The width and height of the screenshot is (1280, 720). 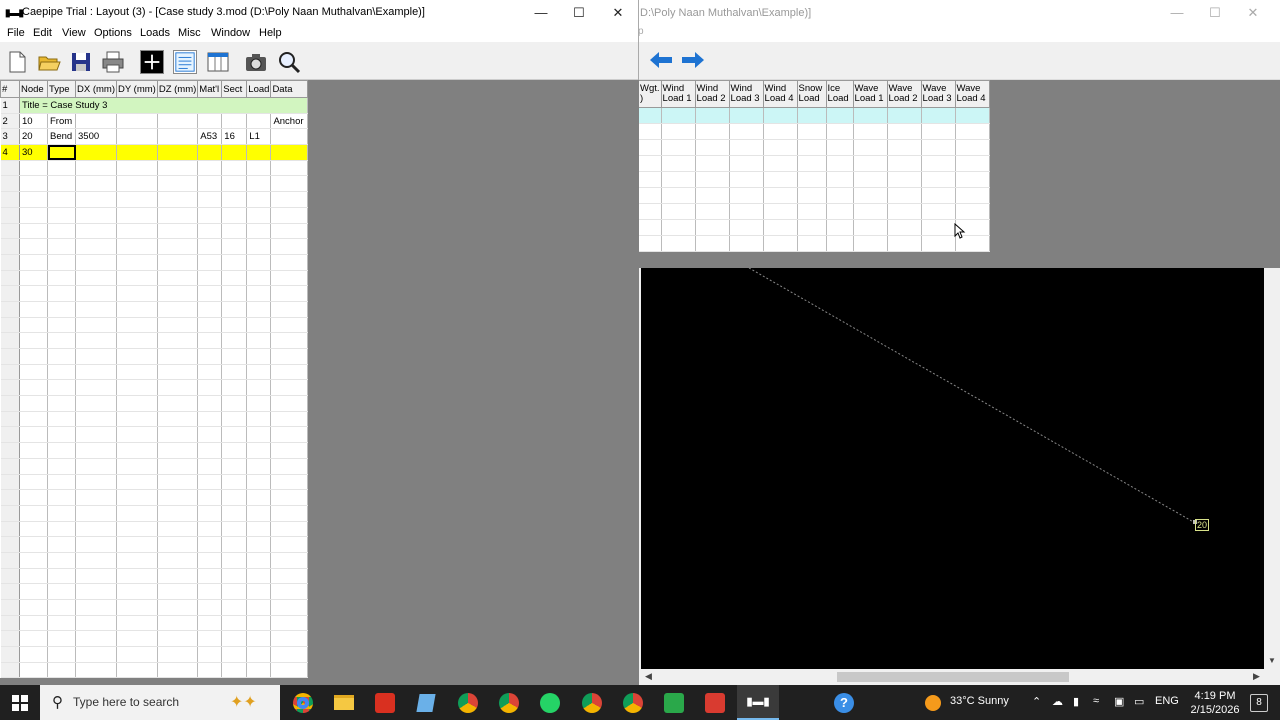 I want to click on minimize-button-right: —, so click(x=1177, y=13).